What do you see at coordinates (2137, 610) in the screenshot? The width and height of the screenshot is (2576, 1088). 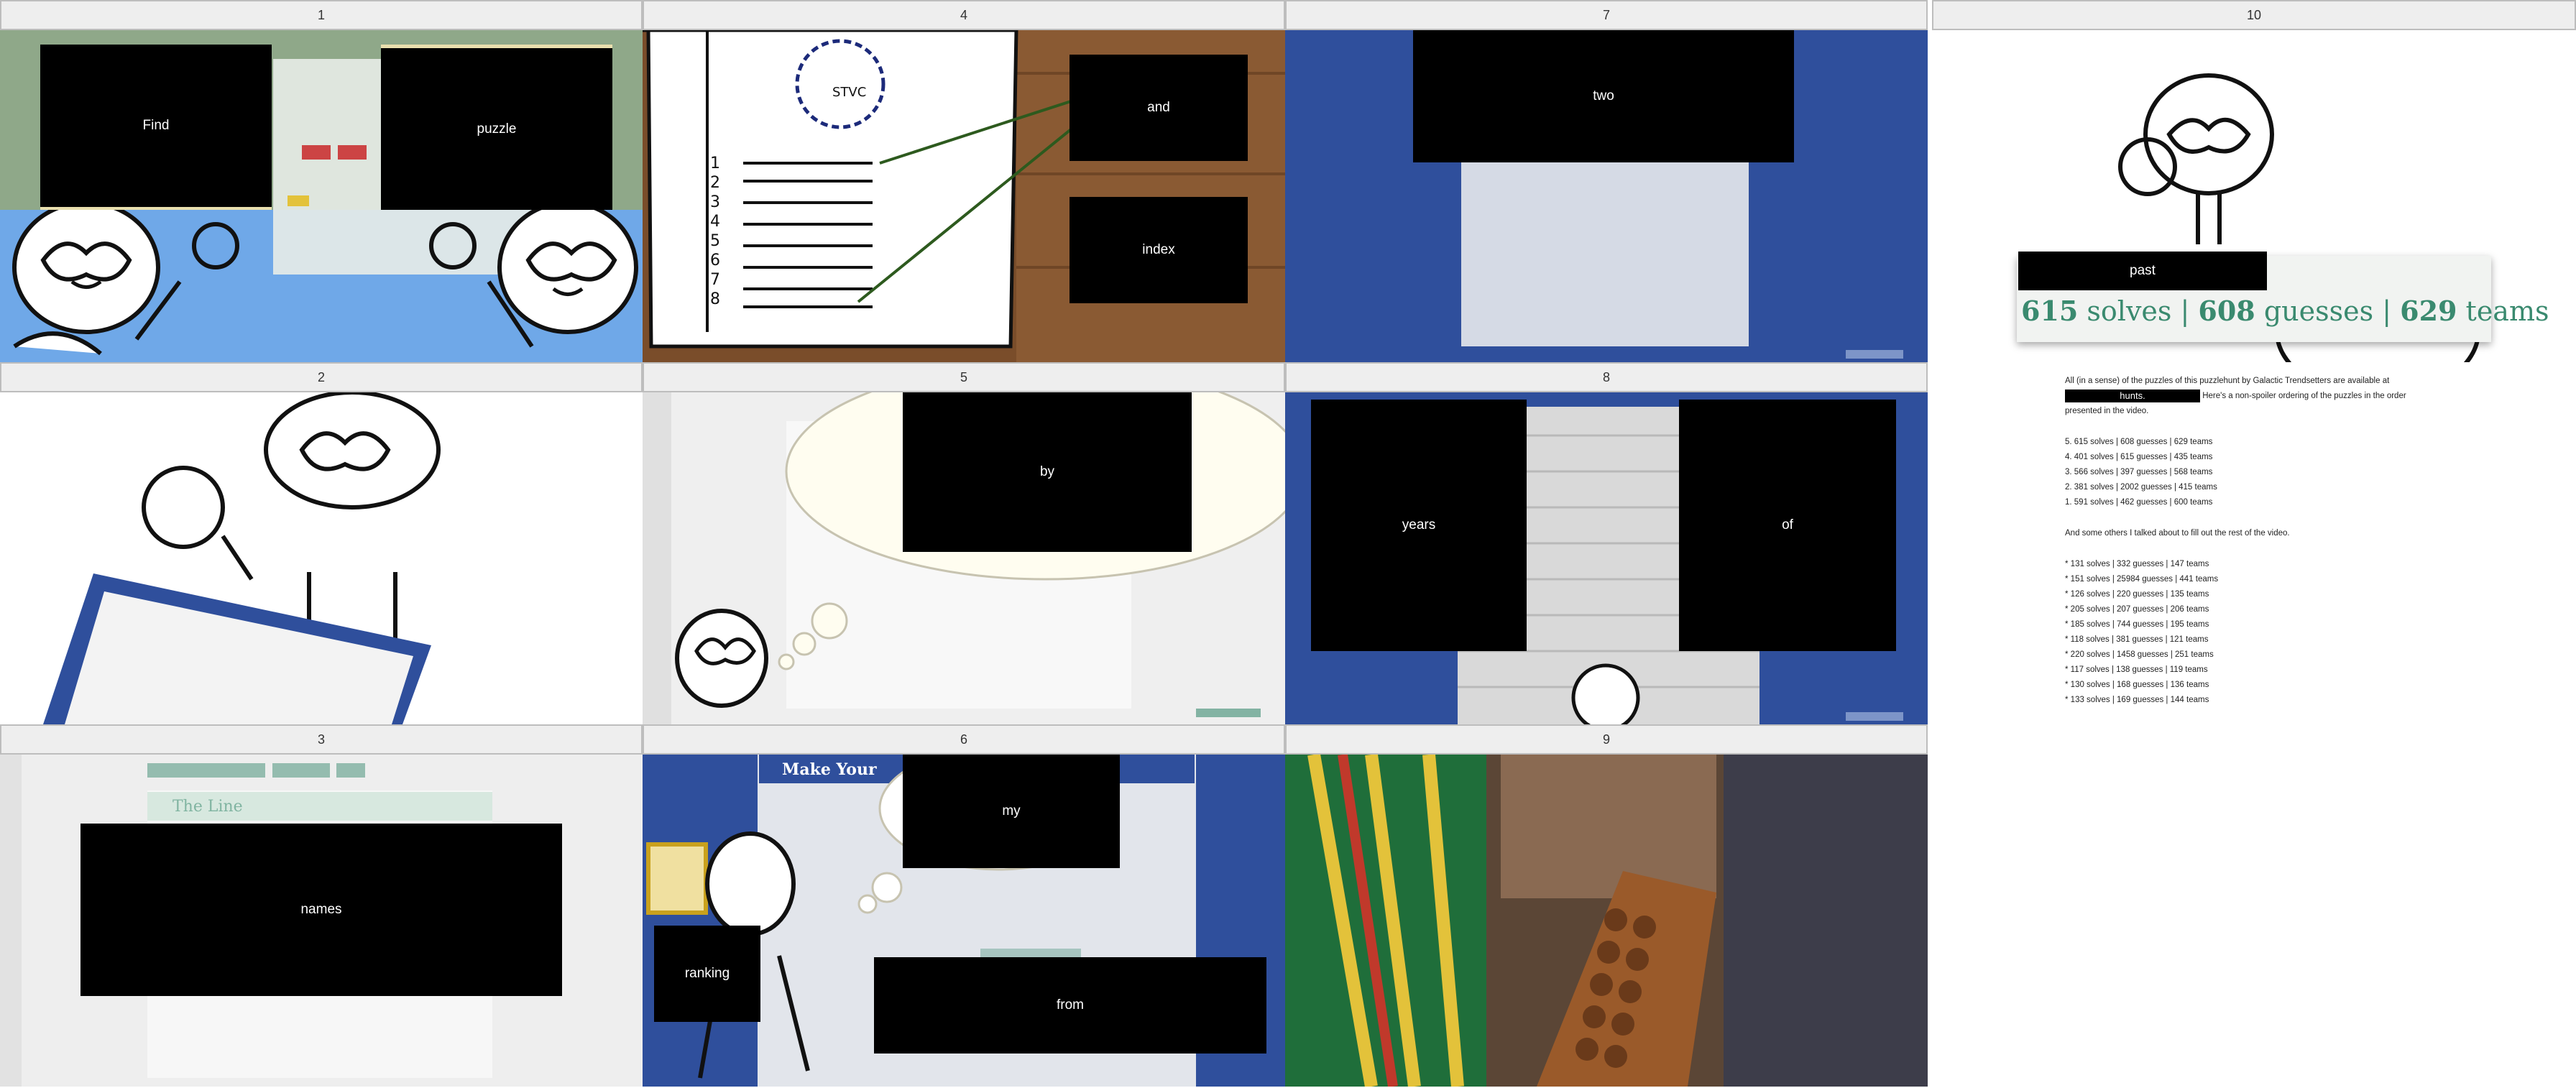 I see `list-item: * 205 solves | 207 guesses | 206 teams` at bounding box center [2137, 610].